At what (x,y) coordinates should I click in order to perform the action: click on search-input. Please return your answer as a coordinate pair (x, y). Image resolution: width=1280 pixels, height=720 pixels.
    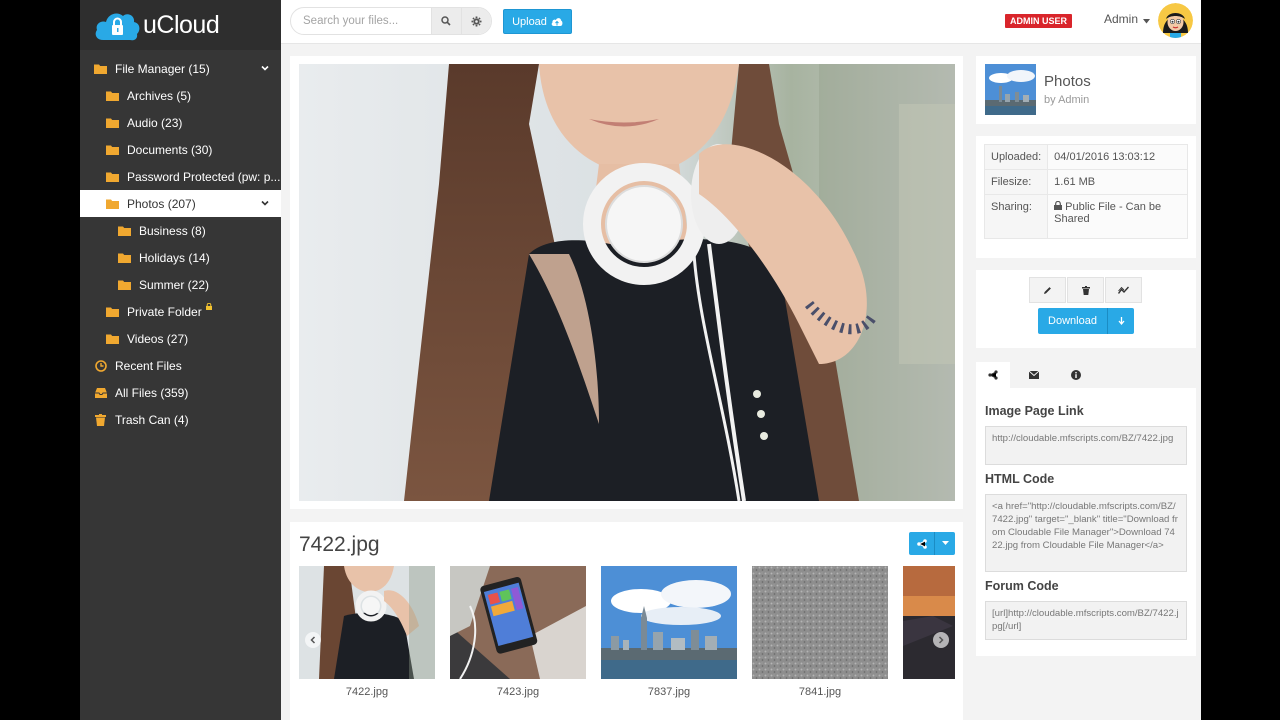
    Looking at the image, I should click on (361, 21).